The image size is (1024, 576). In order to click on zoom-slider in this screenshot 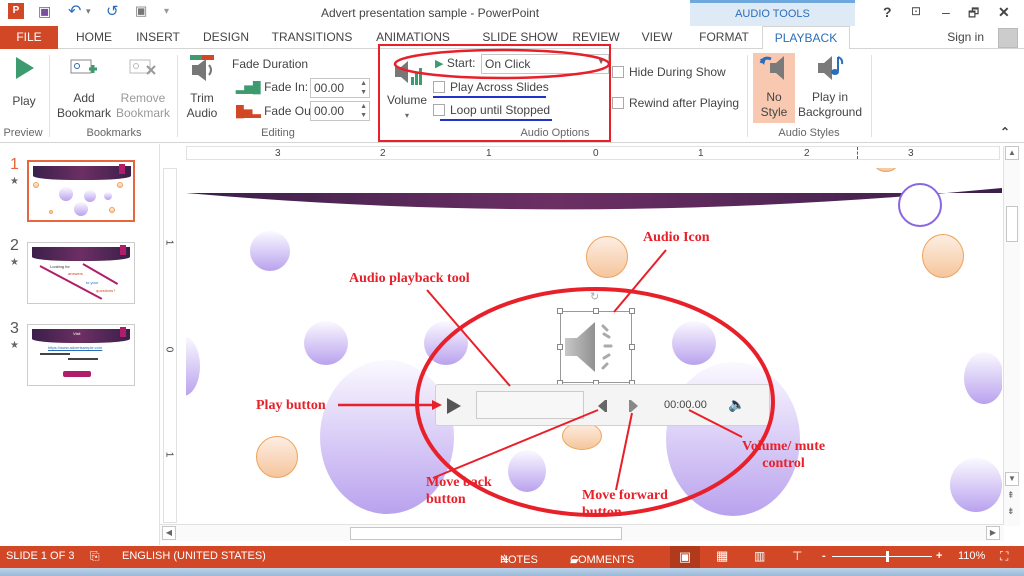, I will do `click(882, 556)`.